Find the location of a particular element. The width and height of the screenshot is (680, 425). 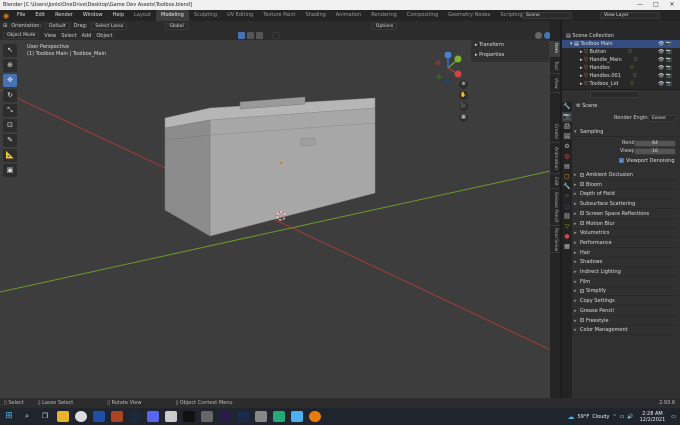

toolbox-mesh is located at coordinates (270, 166).